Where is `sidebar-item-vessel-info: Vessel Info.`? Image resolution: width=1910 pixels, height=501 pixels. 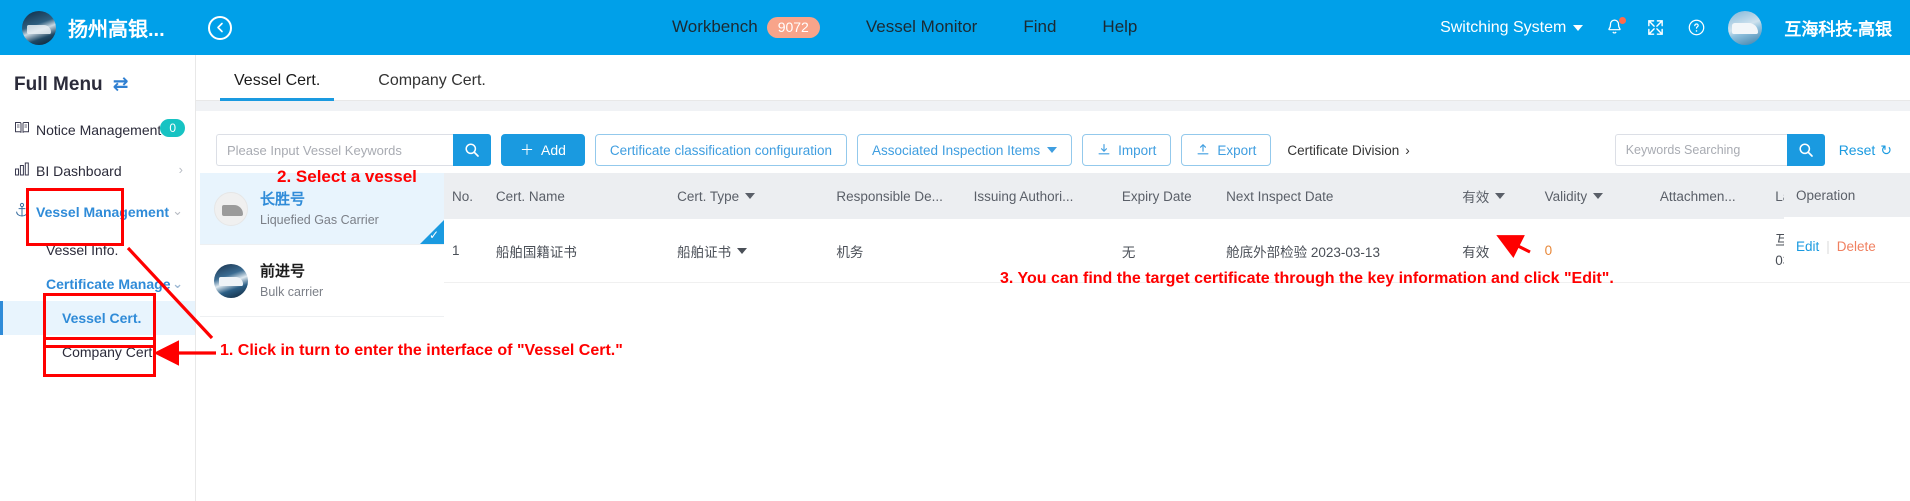
sidebar-item-vessel-info: Vessel Info. is located at coordinates (97, 250).